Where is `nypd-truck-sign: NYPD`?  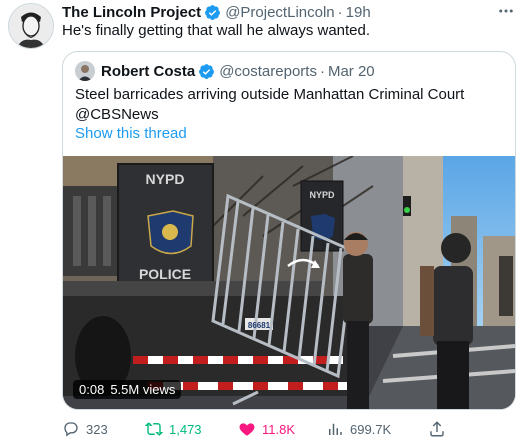 nypd-truck-sign: NYPD is located at coordinates (165, 179).